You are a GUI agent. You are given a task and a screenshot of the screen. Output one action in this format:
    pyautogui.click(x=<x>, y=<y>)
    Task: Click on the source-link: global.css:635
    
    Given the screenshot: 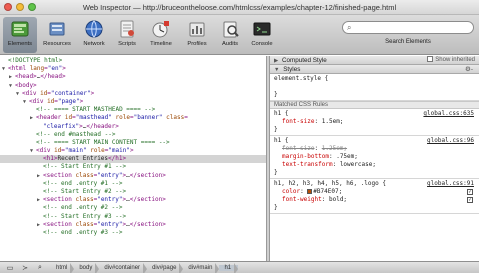 What is the action you would take?
    pyautogui.click(x=448, y=114)
    